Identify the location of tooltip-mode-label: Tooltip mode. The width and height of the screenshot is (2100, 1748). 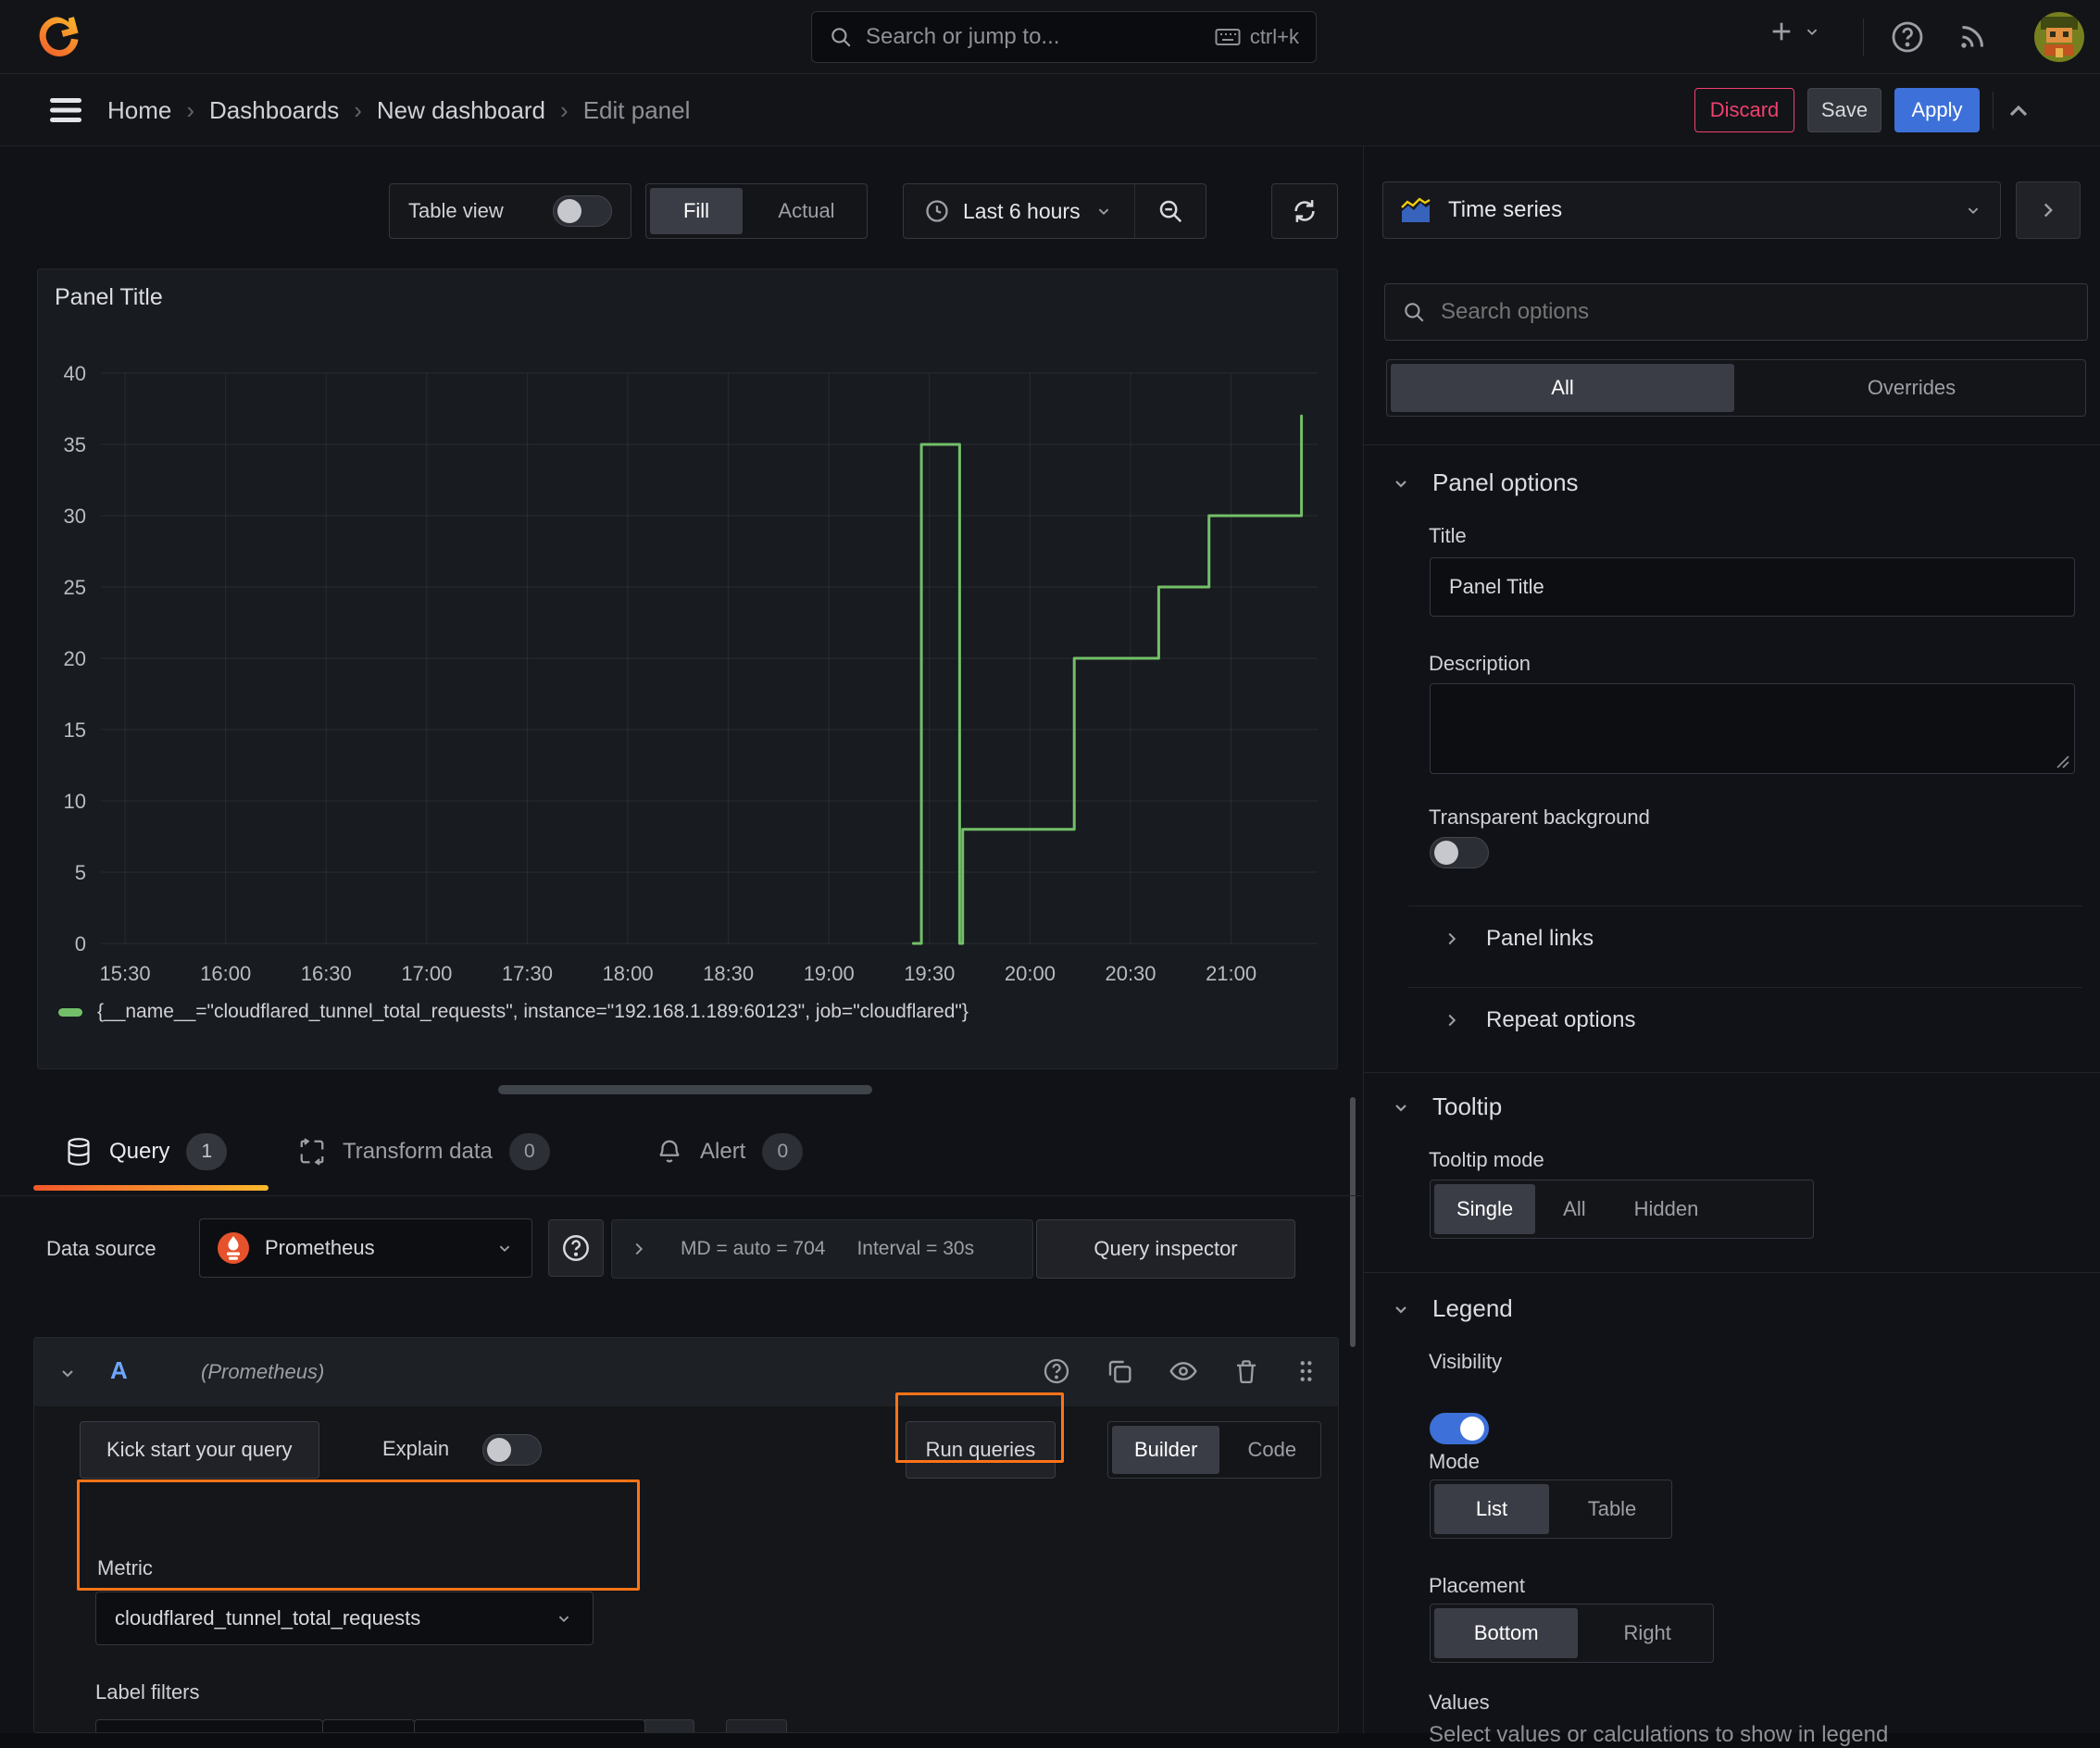
(1486, 1160).